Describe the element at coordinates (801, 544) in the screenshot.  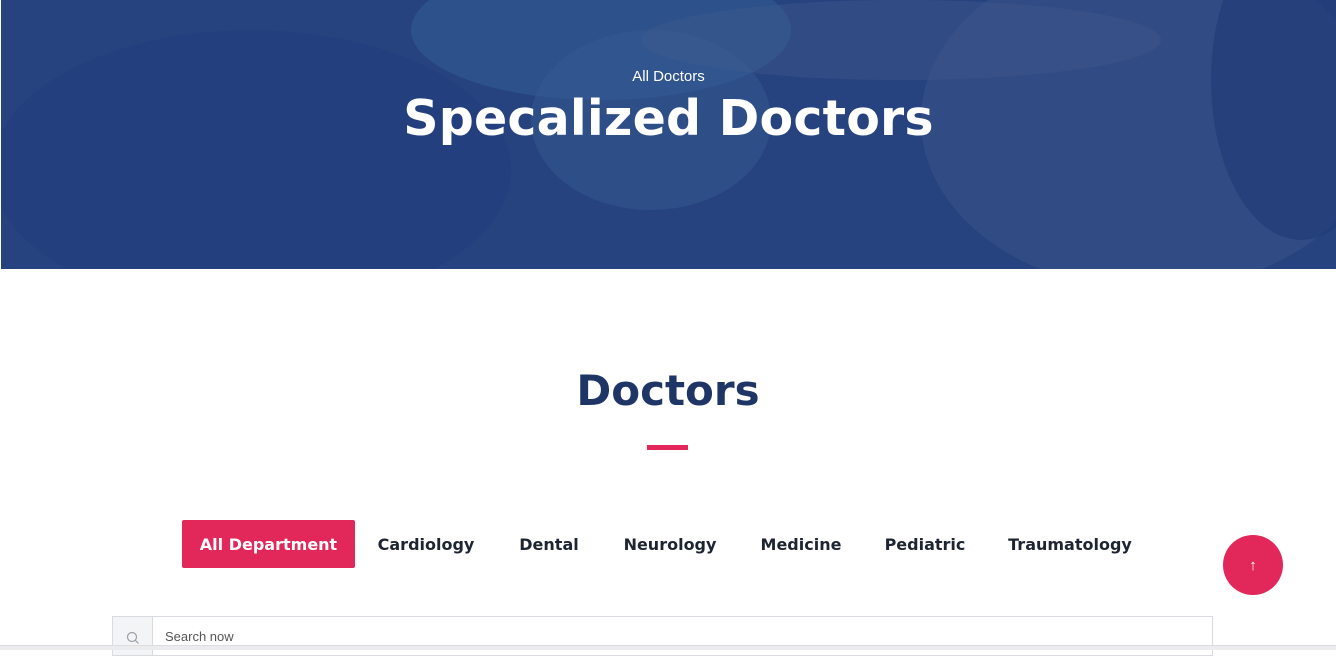
I see `tab-medicine: Medicine` at that location.